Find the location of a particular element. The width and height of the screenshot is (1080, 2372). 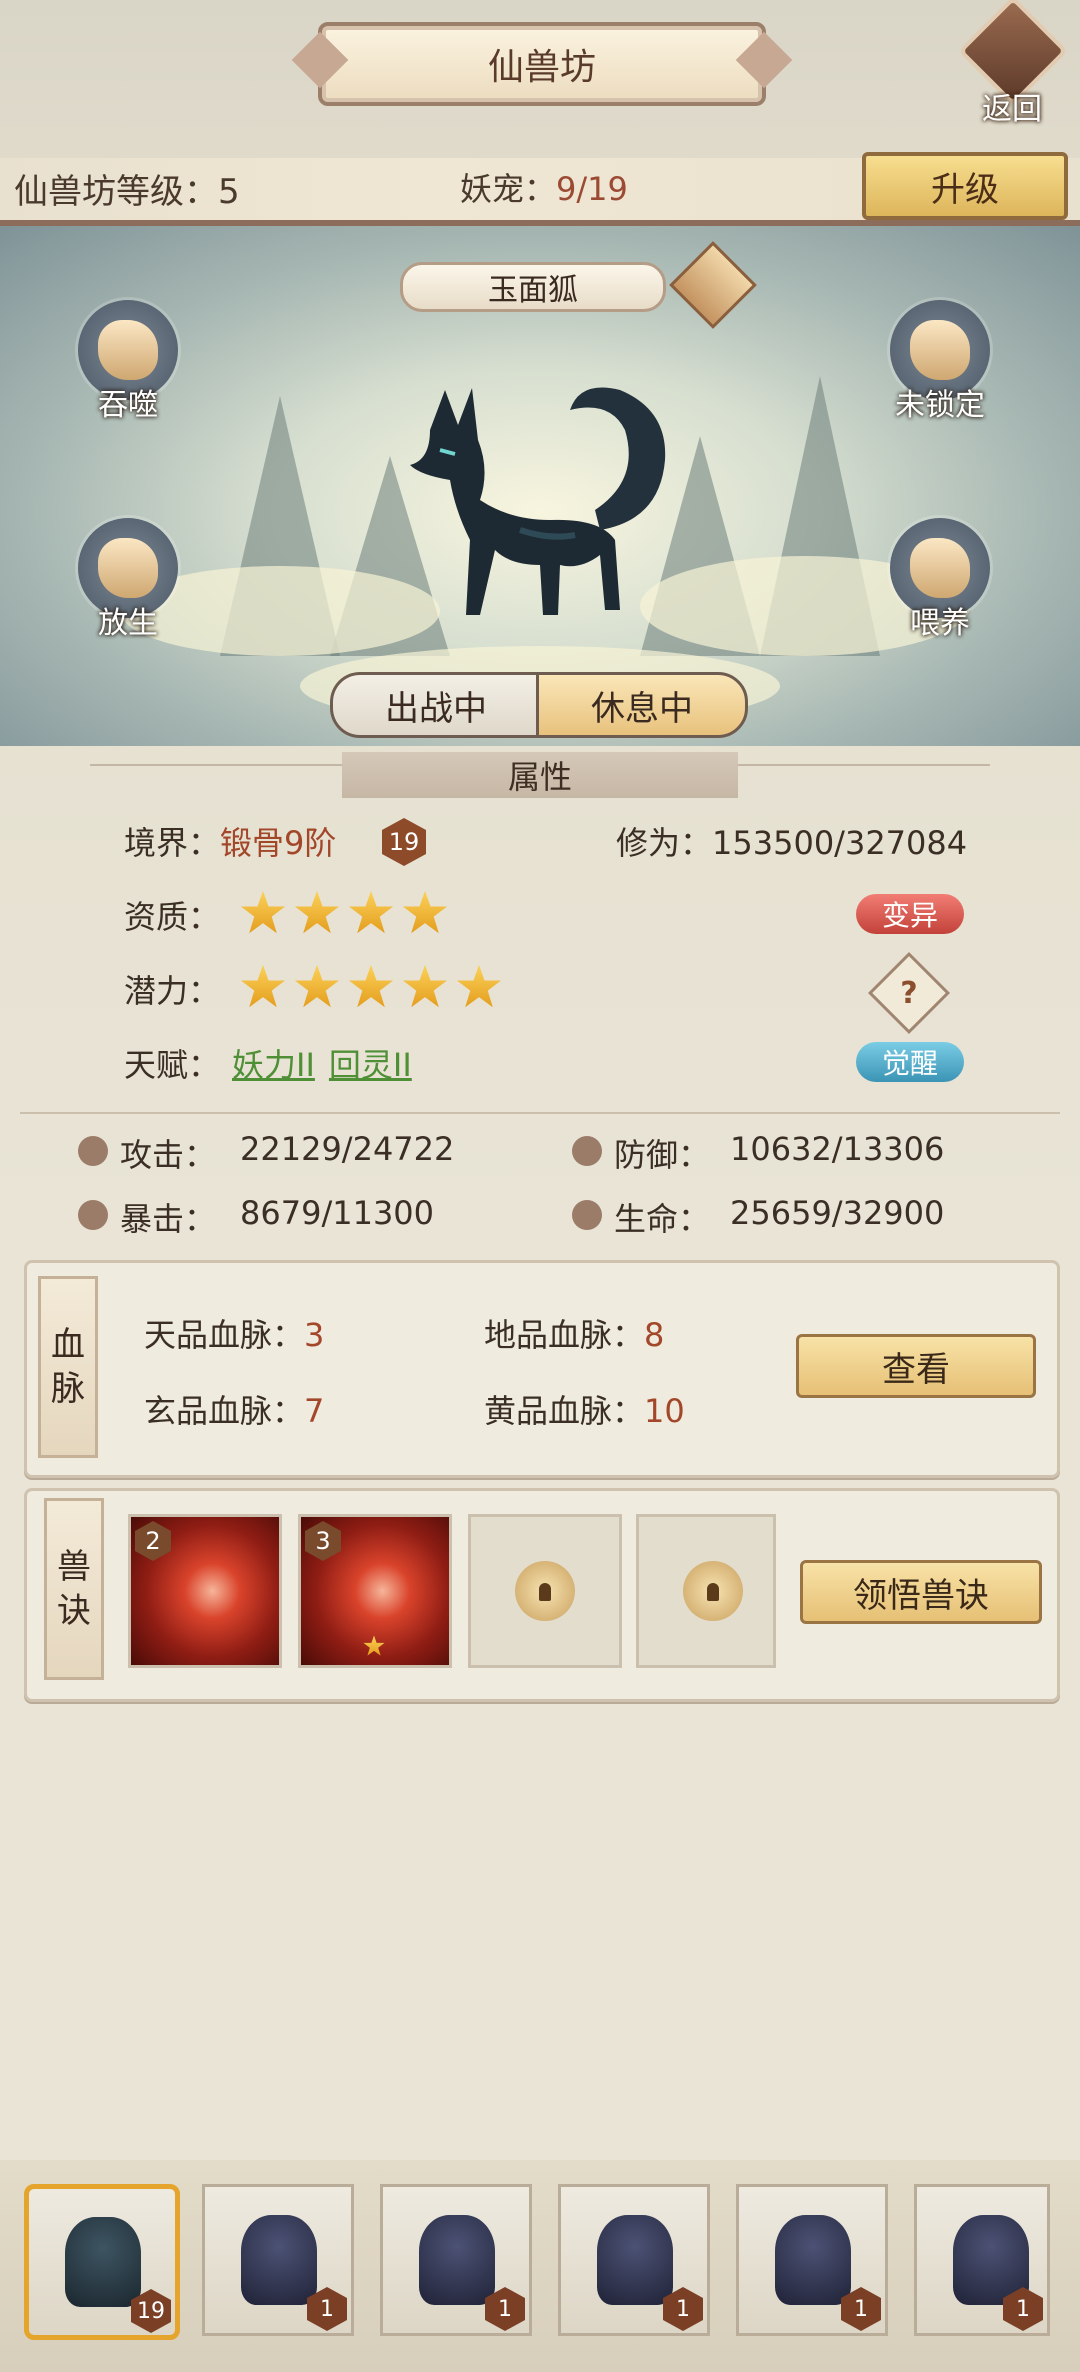

pet-list-item: 19 is located at coordinates (102, 2262).